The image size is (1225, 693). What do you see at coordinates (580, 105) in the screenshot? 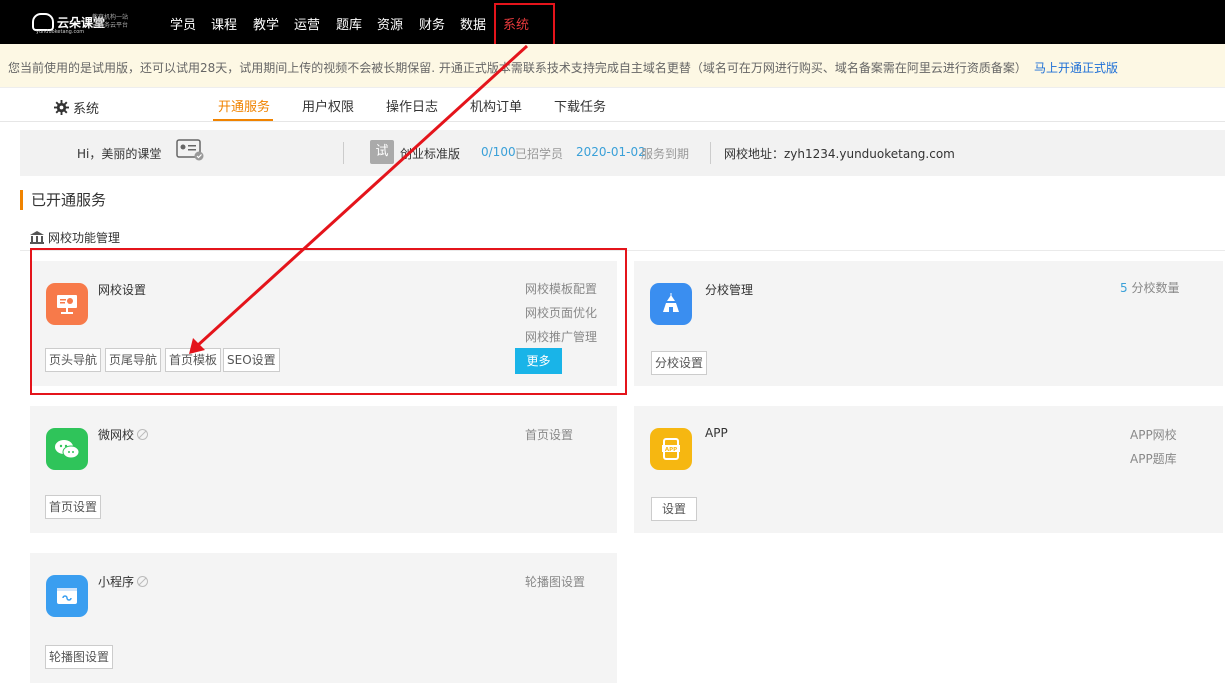
I see `tab-download-tasks: 下载任务` at bounding box center [580, 105].